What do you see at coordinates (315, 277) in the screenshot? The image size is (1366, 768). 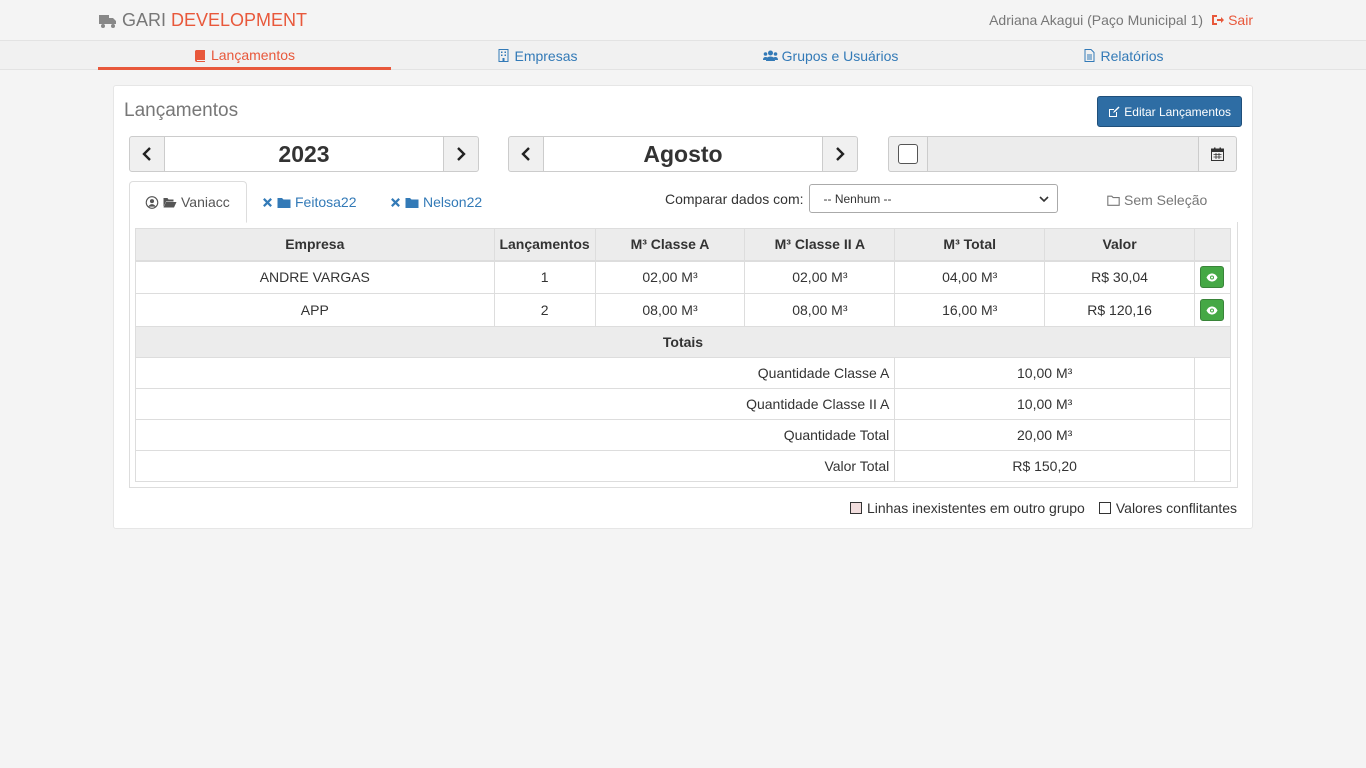 I see `cell-empresa: ANDRE VARGAS` at bounding box center [315, 277].